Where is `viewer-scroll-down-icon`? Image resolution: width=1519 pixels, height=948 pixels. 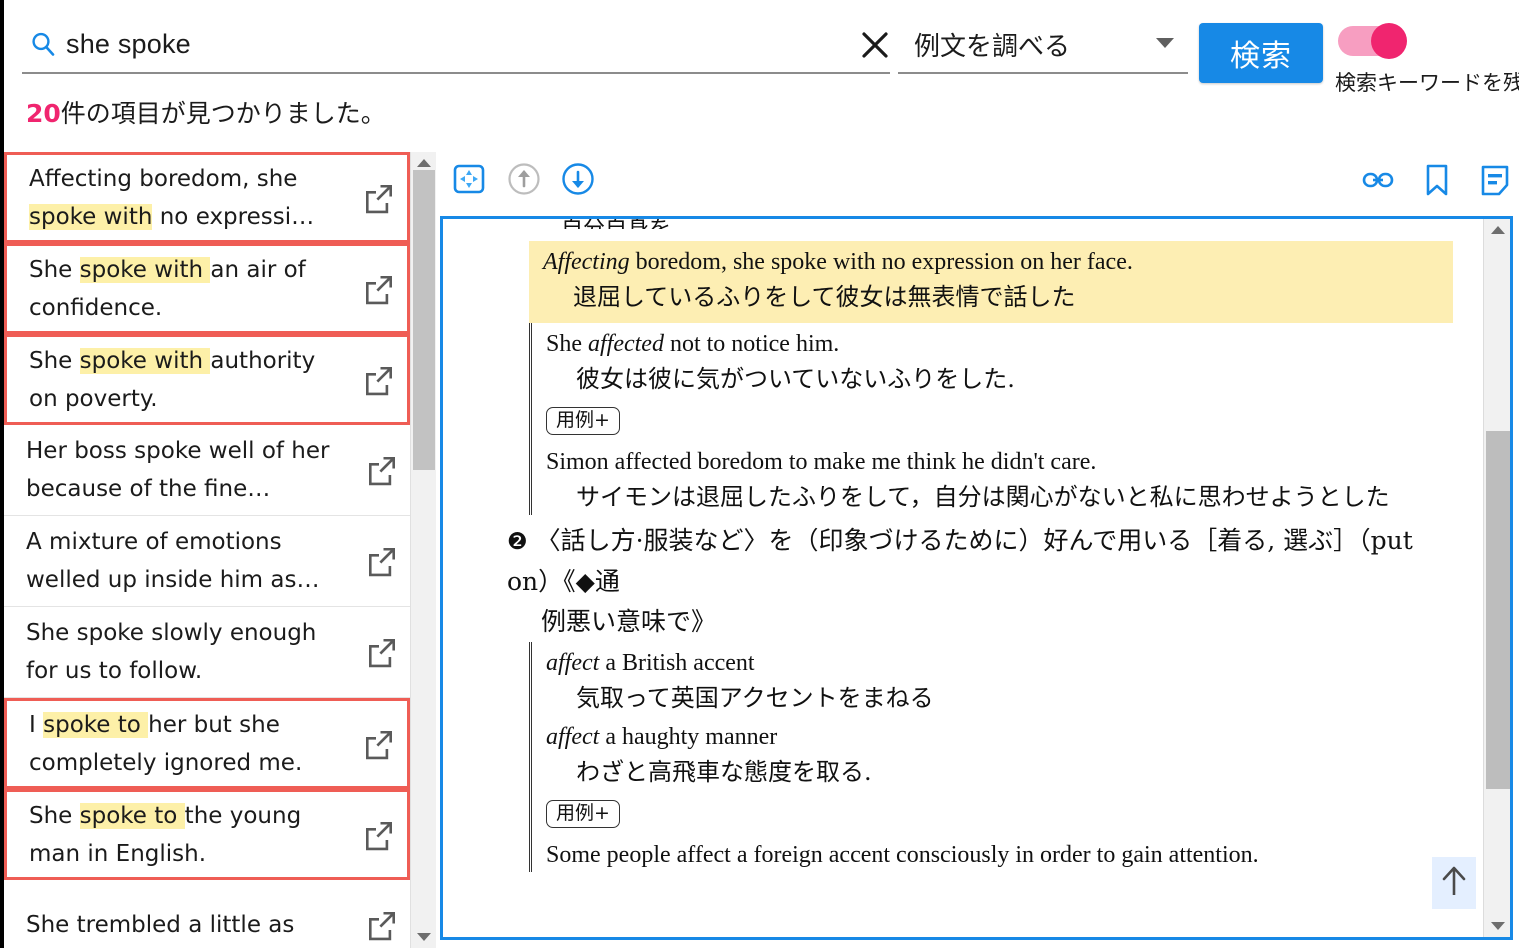
viewer-scroll-down-icon is located at coordinates (1497, 926).